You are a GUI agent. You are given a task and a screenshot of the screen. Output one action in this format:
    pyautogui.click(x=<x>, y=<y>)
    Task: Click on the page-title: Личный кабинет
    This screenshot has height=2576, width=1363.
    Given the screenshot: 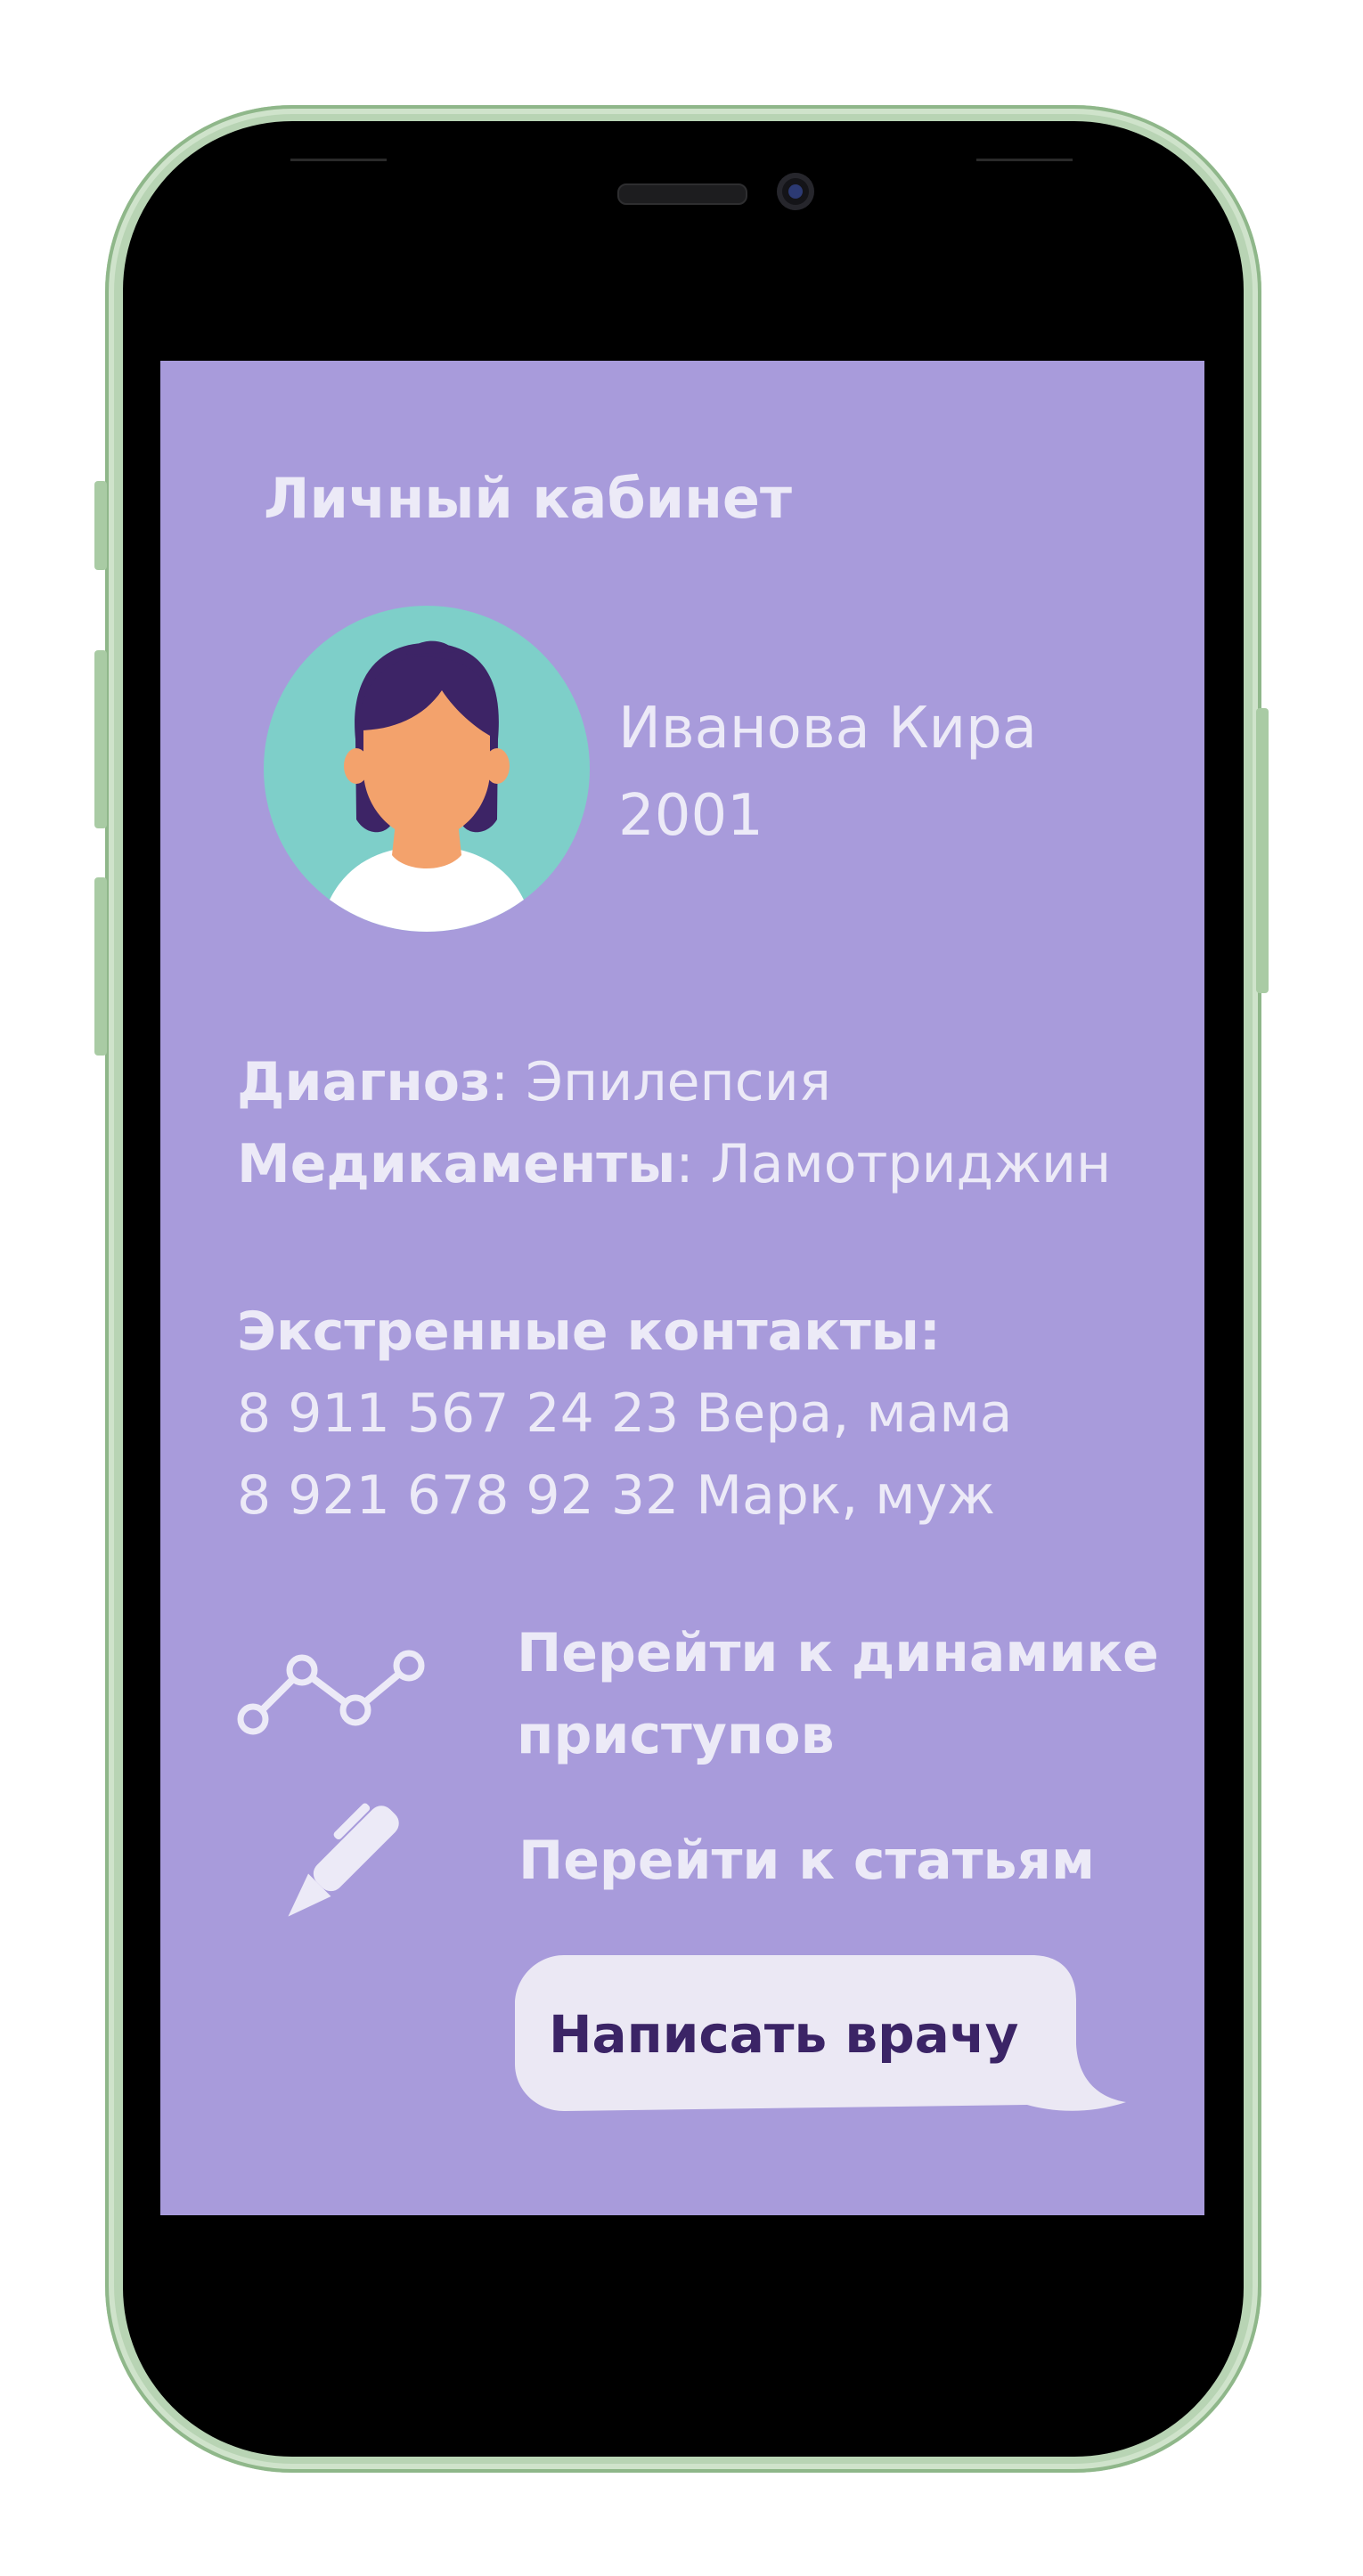 What is the action you would take?
    pyautogui.click(x=528, y=498)
    